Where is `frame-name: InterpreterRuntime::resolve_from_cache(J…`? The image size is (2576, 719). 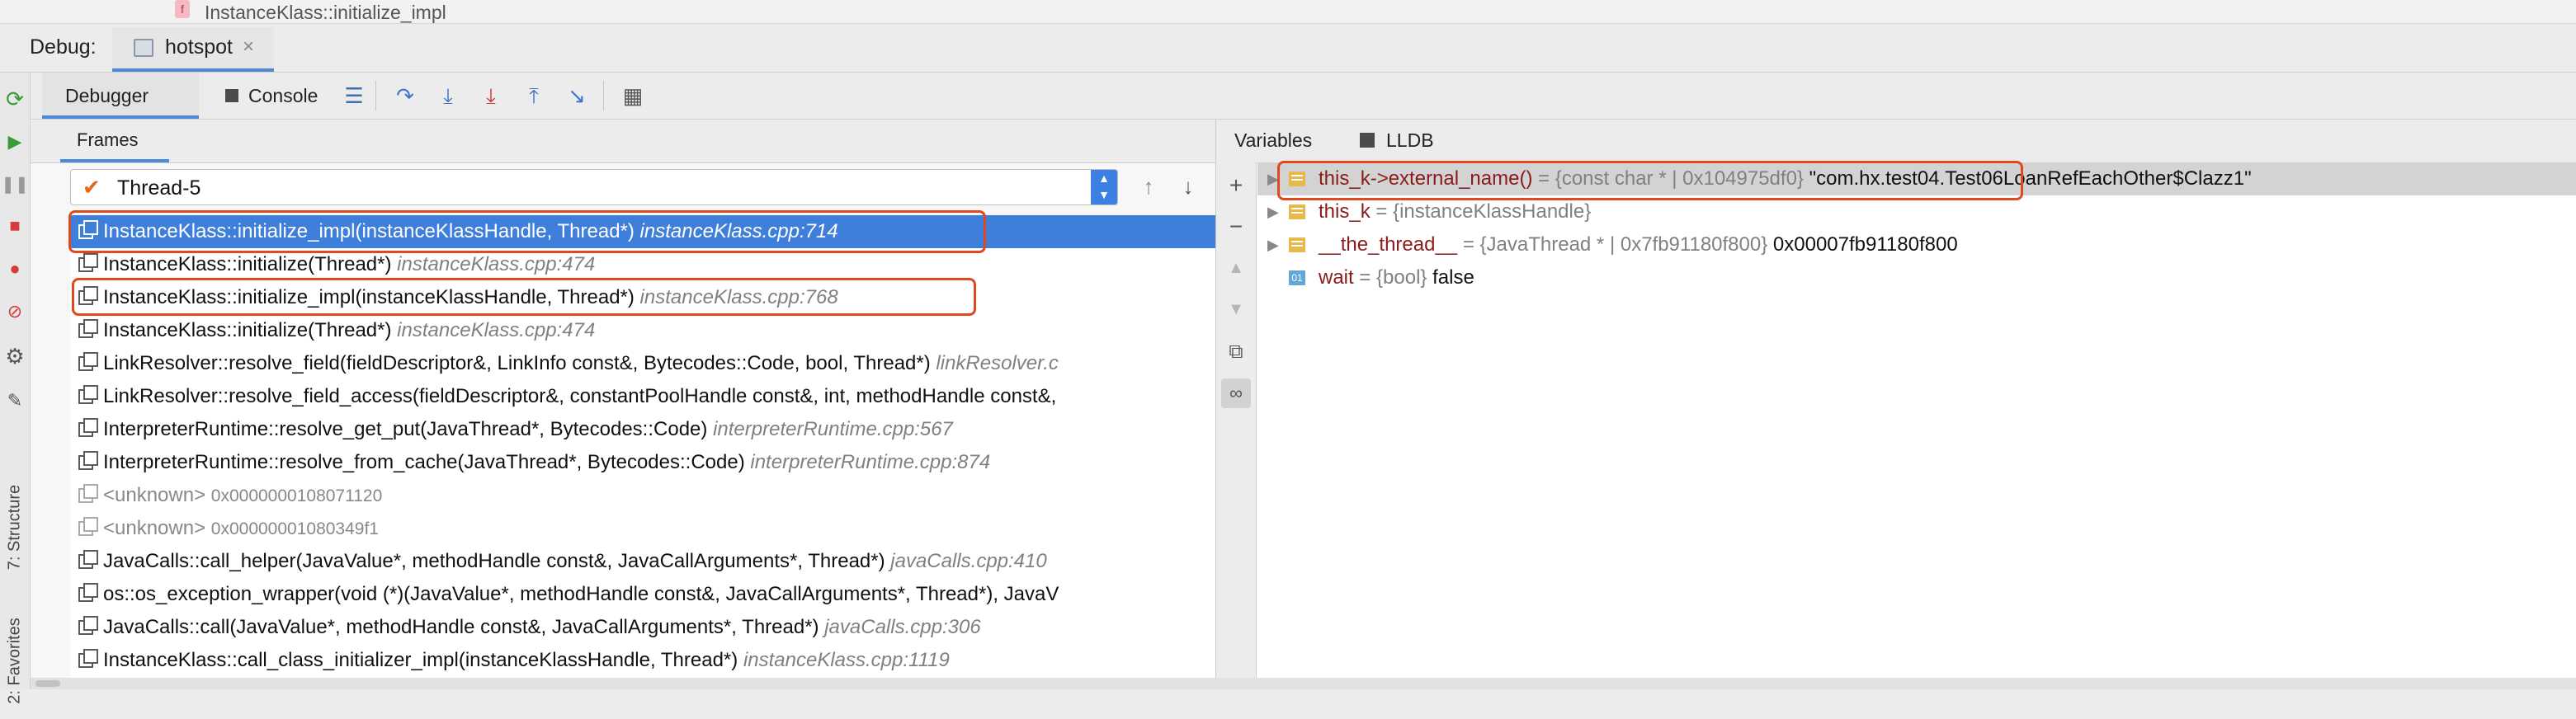 frame-name: InterpreterRuntime::resolve_from_cache(J… is located at coordinates (424, 462).